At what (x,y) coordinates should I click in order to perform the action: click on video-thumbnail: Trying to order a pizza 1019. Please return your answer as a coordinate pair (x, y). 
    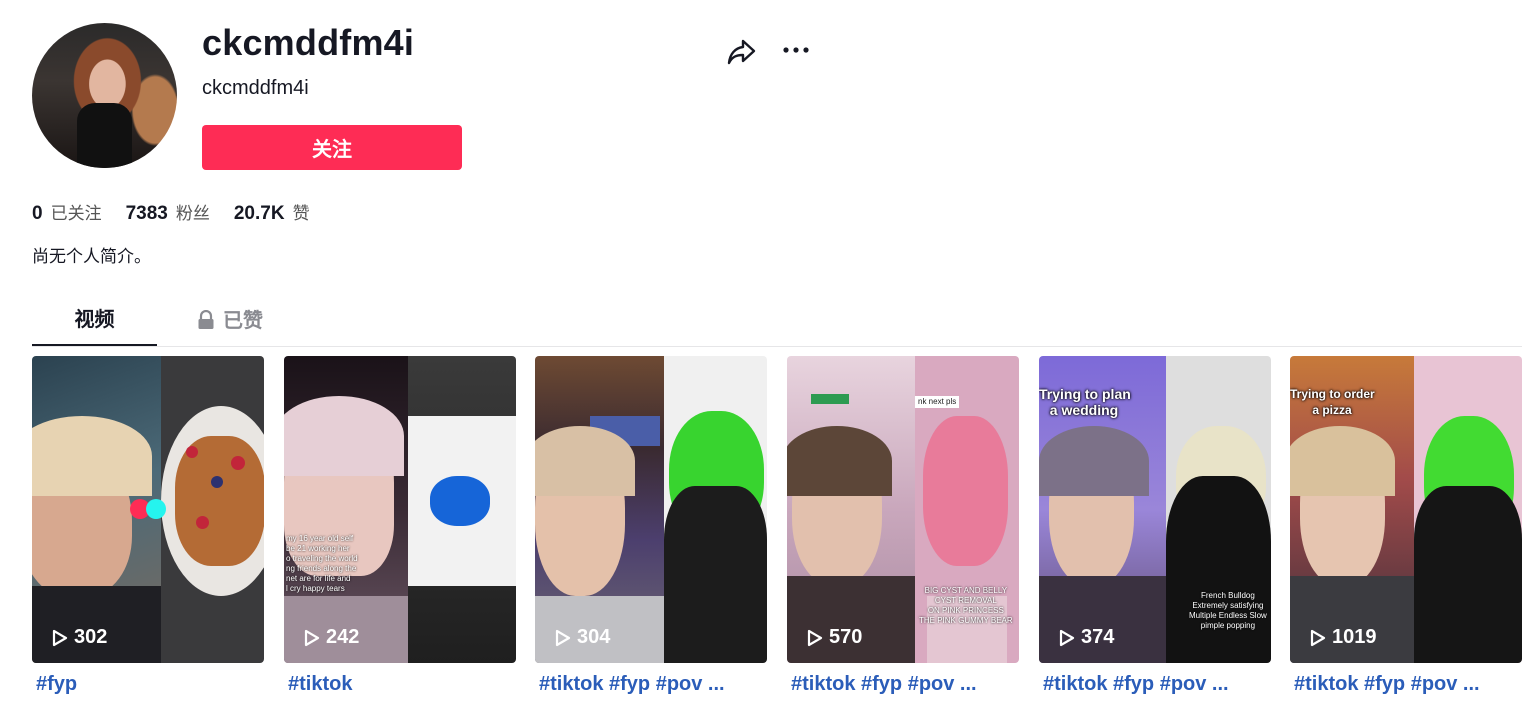
    Looking at the image, I should click on (1406, 509).